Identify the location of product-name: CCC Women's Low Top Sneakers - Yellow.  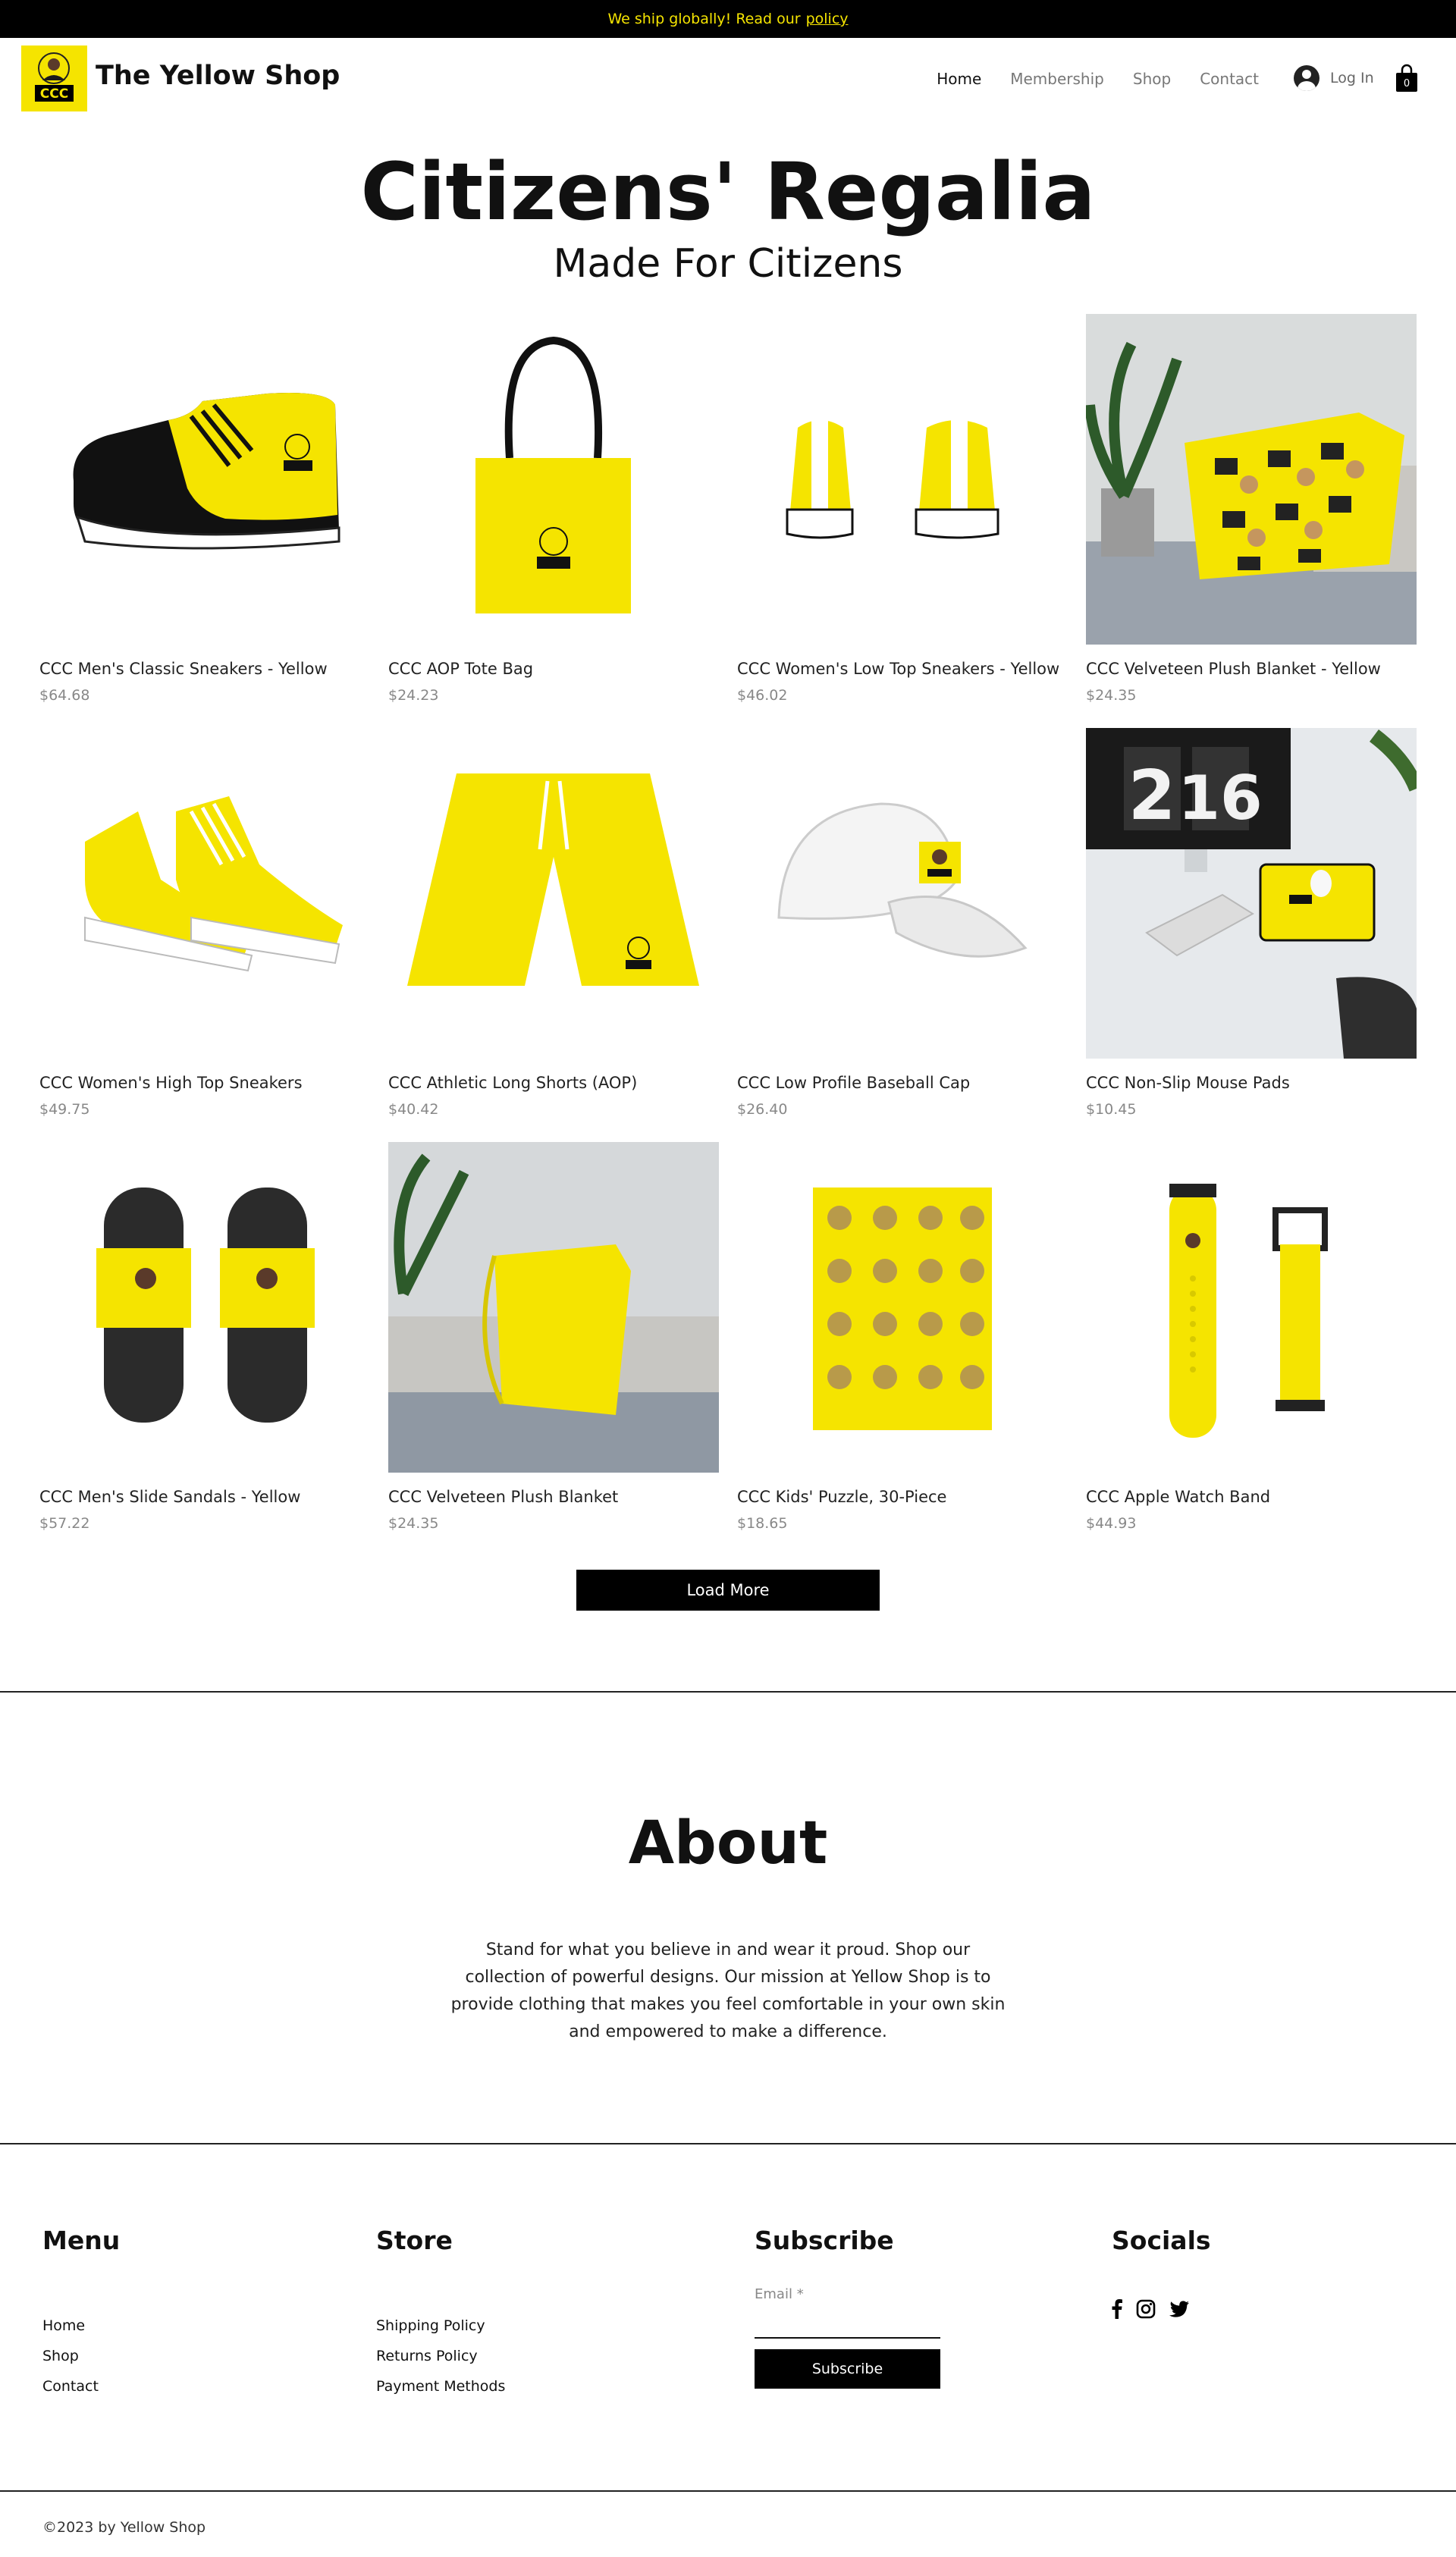
(902, 669).